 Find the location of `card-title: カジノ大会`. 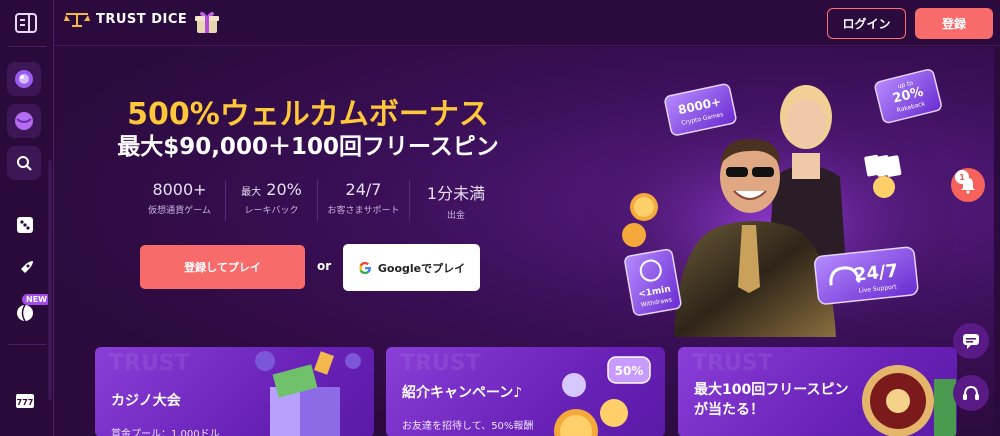

card-title: カジノ大会 is located at coordinates (146, 401).